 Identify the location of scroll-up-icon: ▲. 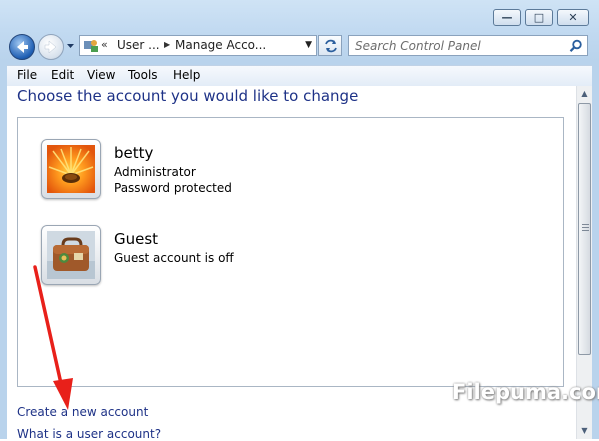
(584, 94).